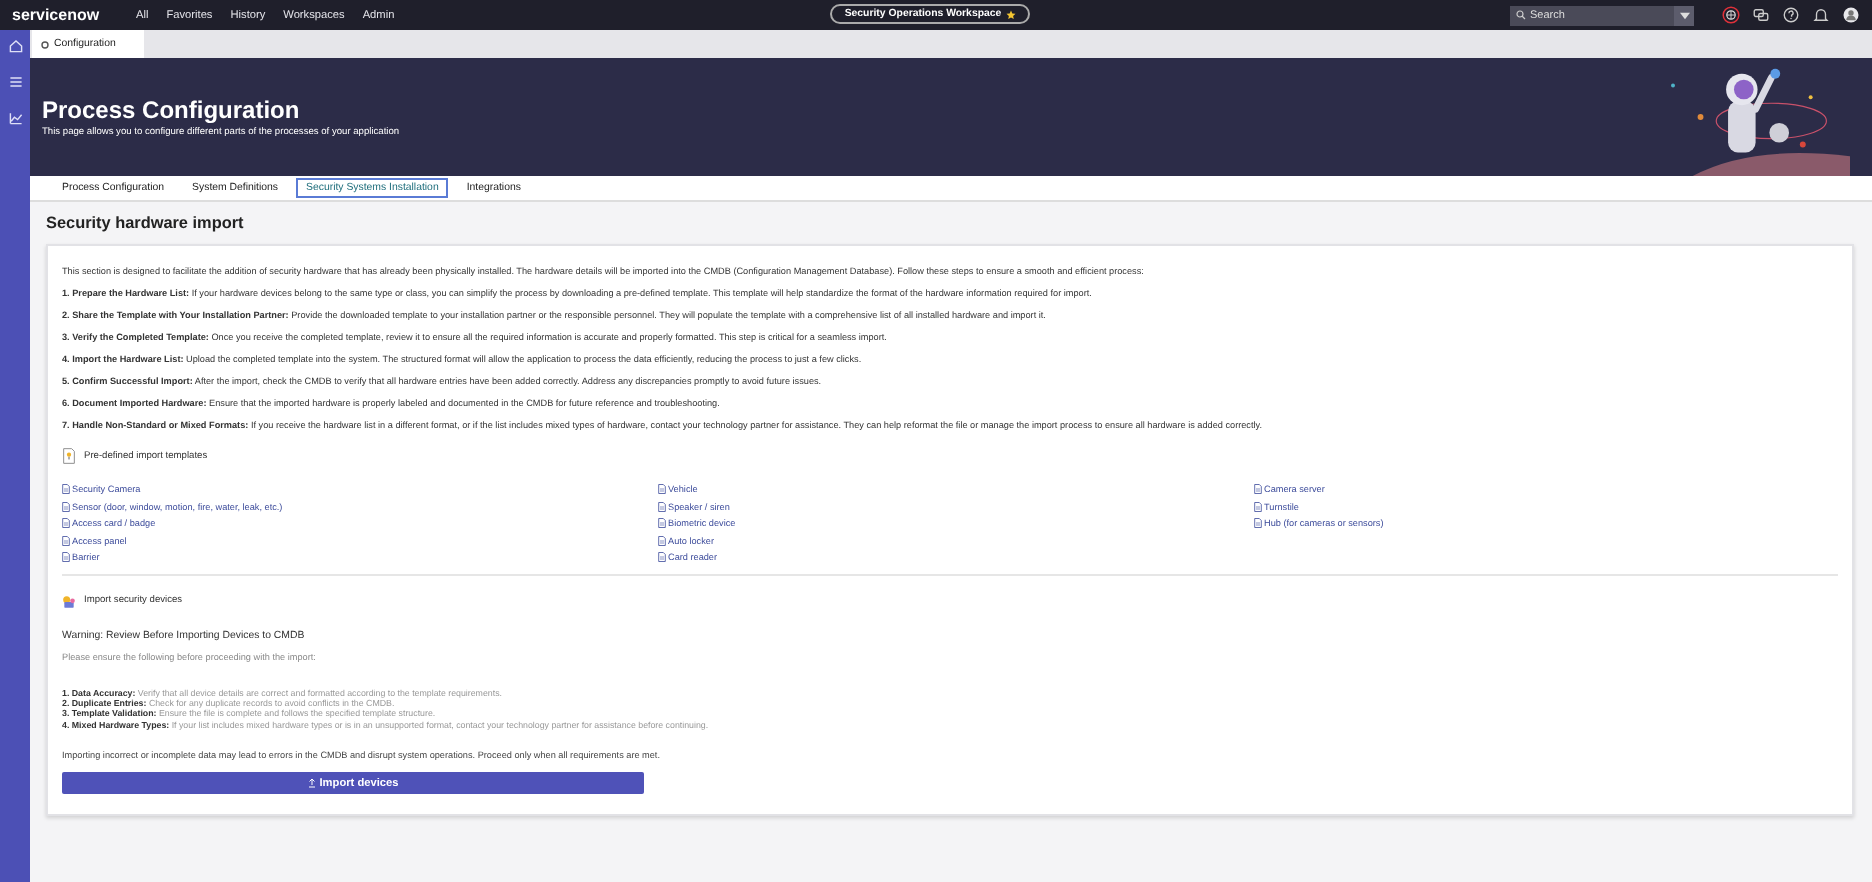 The image size is (1872, 882). I want to click on section-heading: Security hardware import, so click(146, 223).